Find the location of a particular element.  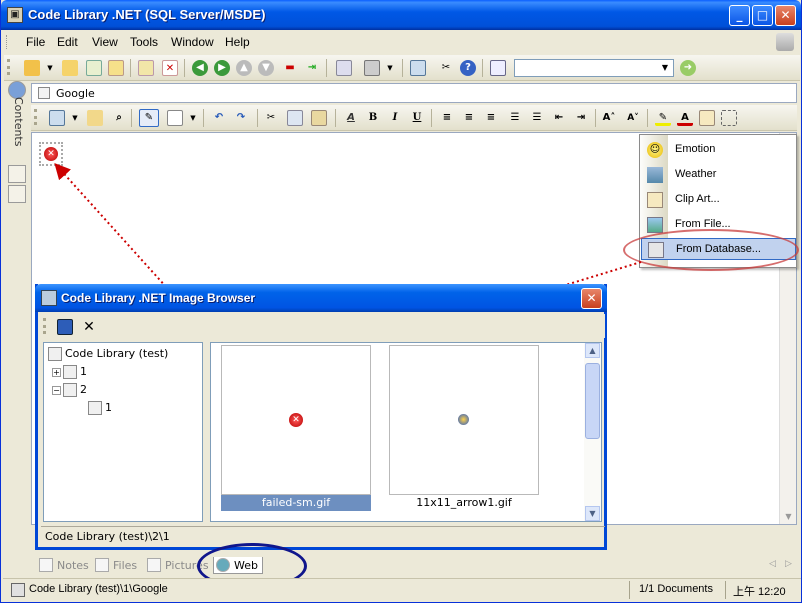

tree-node-2-label: 2 is located at coordinates (83, 389).